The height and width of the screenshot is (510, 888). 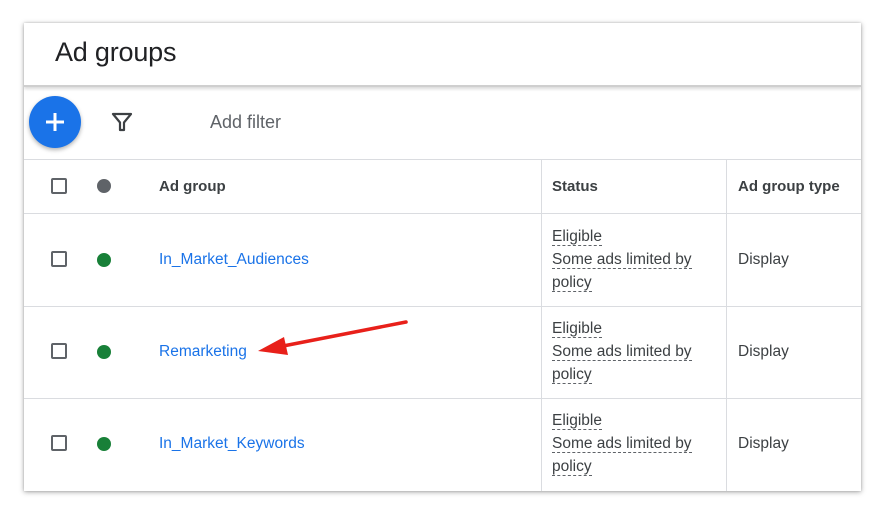 What do you see at coordinates (575, 186) in the screenshot?
I see `column-header-status: Status` at bounding box center [575, 186].